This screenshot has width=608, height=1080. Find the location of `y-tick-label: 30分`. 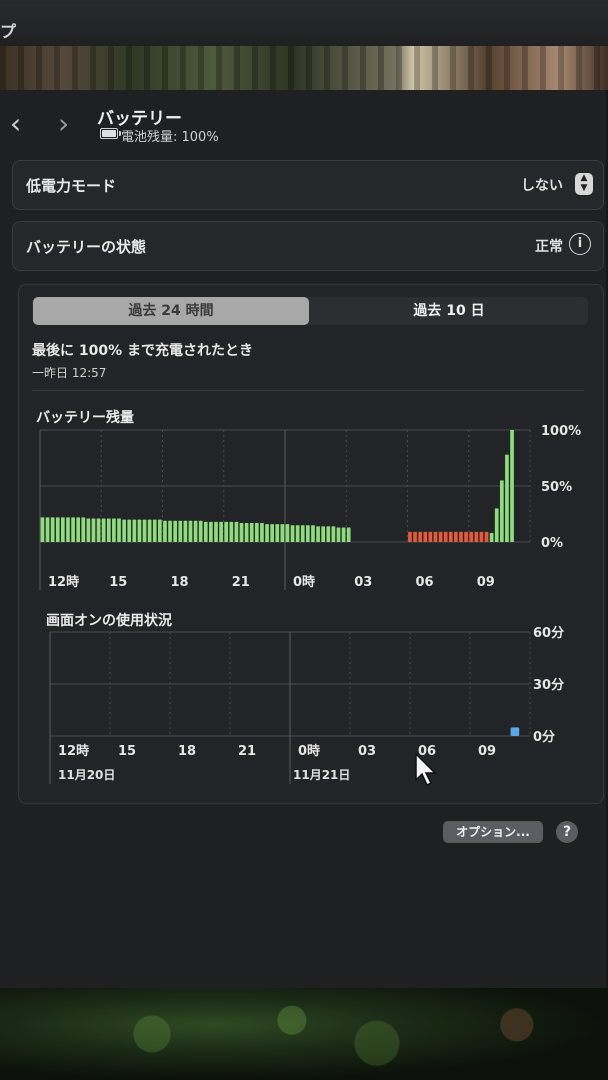

y-tick-label: 30分 is located at coordinates (548, 685).